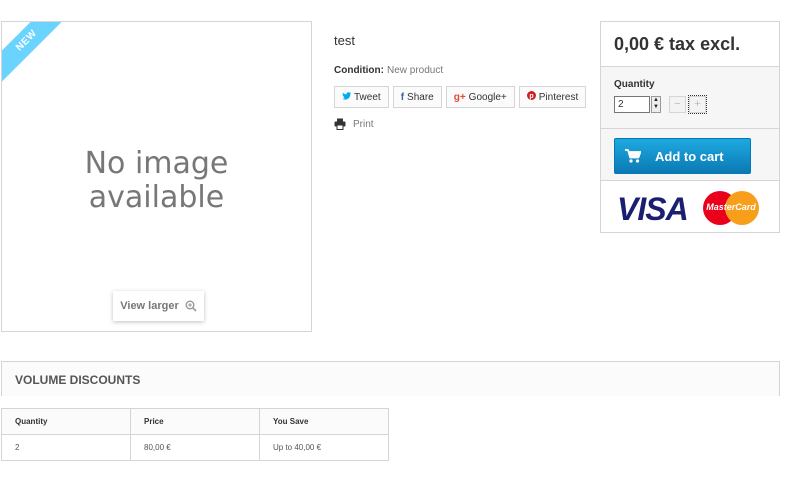 The width and height of the screenshot is (786, 483). I want to click on quantity-increase-button: +, so click(697, 104).